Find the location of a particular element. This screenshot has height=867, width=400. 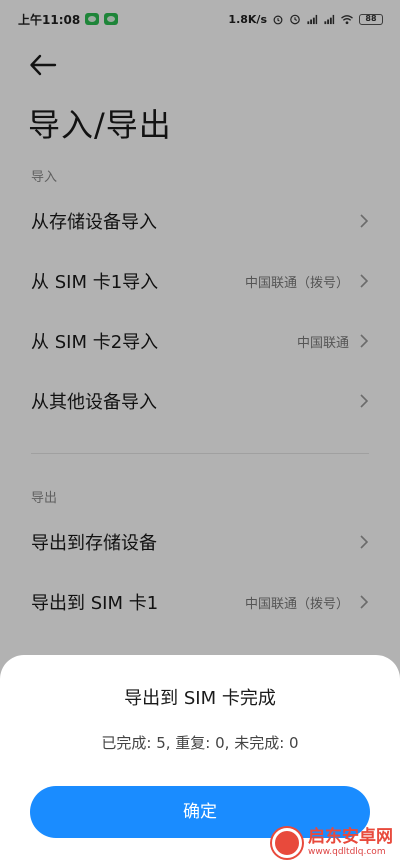

watermark-url: www.qdltdlq.com is located at coordinates (347, 852).